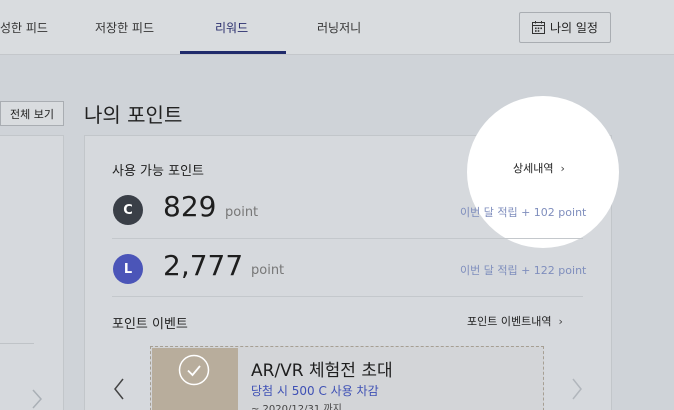 This screenshot has height=410, width=674. What do you see at coordinates (315, 391) in the screenshot?
I see `coupon-subtitle: 당첨 시 500 C 사용 차감` at bounding box center [315, 391].